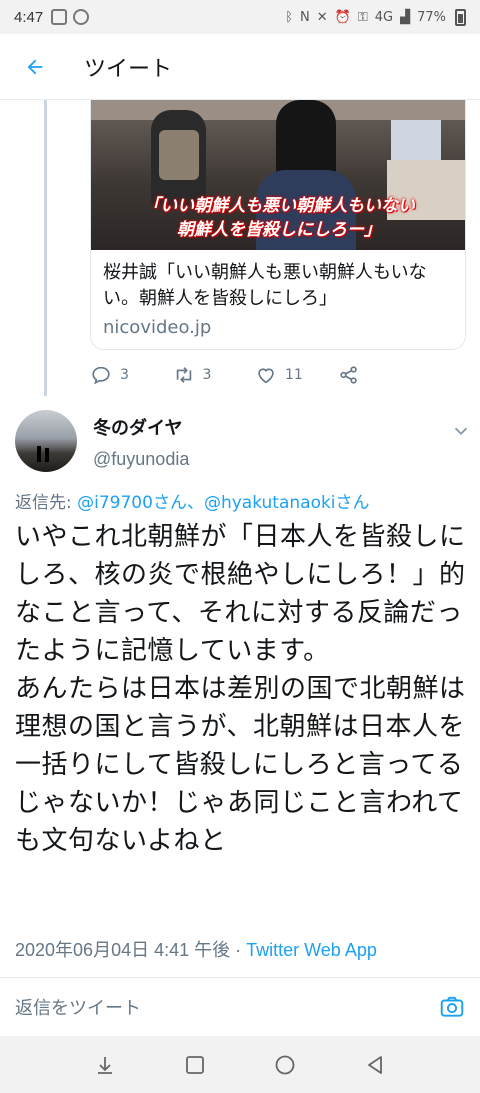  Describe the element at coordinates (141, 459) in the screenshot. I see `user-handle: @fuyunodia` at that location.